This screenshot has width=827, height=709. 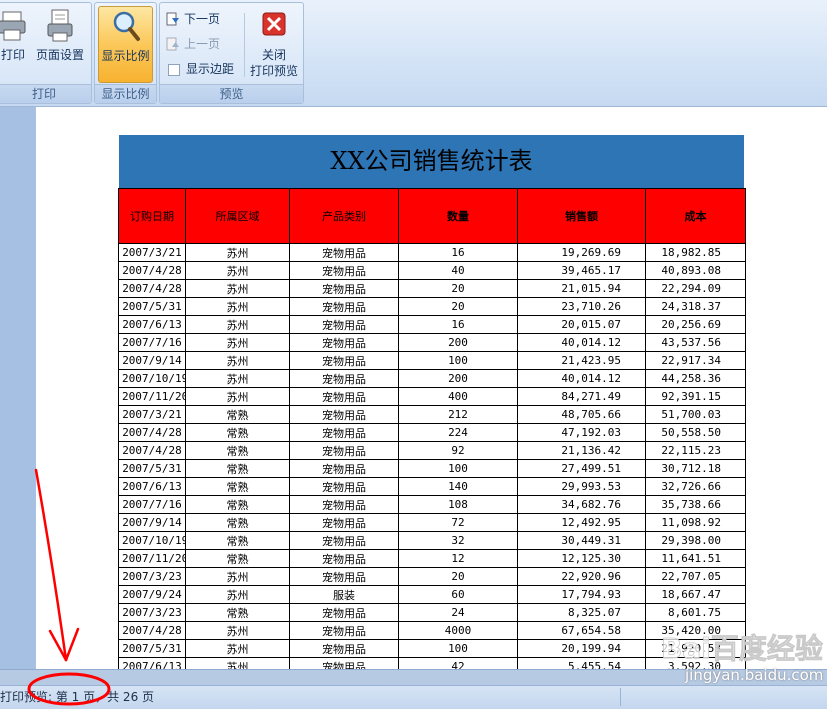 What do you see at coordinates (458, 432) in the screenshot?
I see `cell-quantity: 224` at bounding box center [458, 432].